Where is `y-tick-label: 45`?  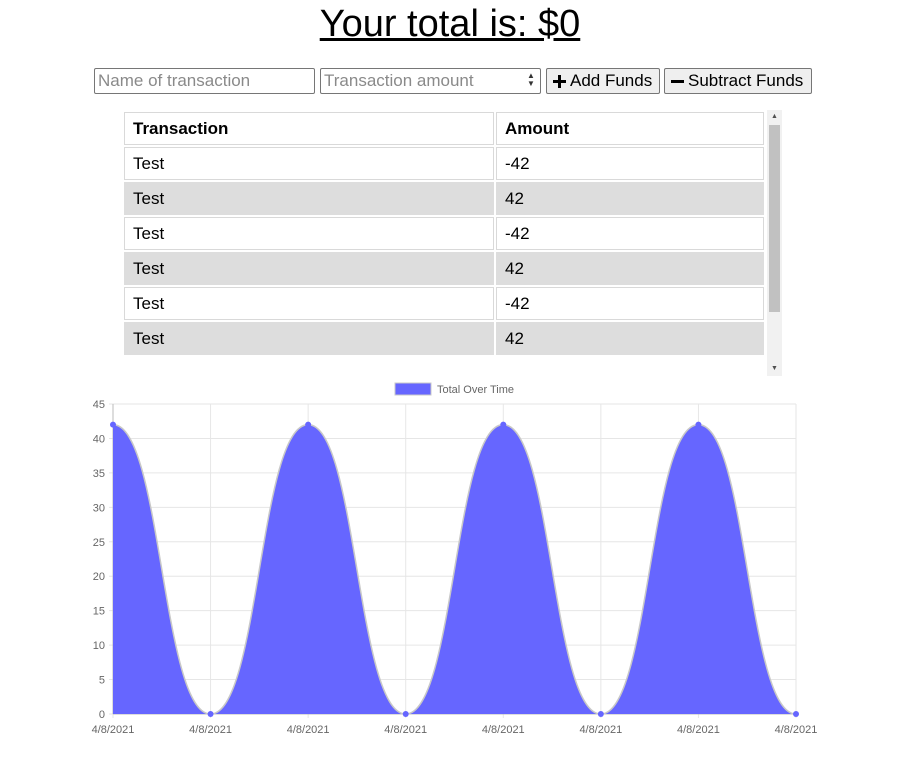 y-tick-label: 45 is located at coordinates (99, 405).